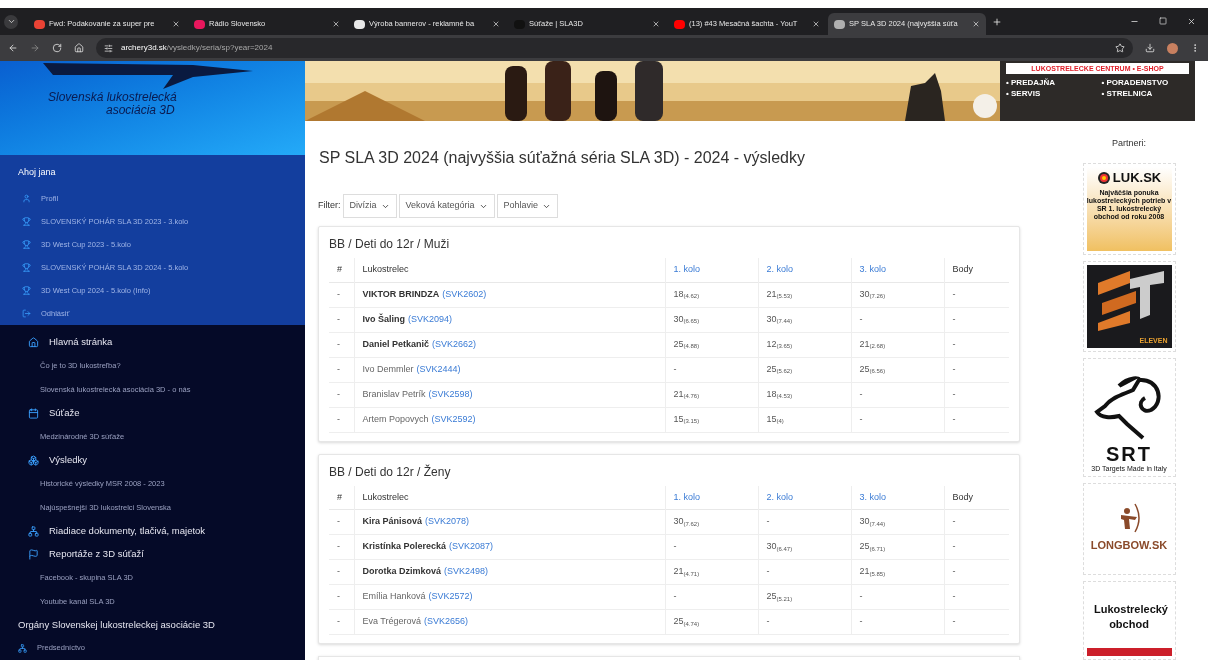 This screenshot has height=660, width=1208. What do you see at coordinates (1137, 177) in the screenshot?
I see `partner-name: LUK.SK` at bounding box center [1137, 177].